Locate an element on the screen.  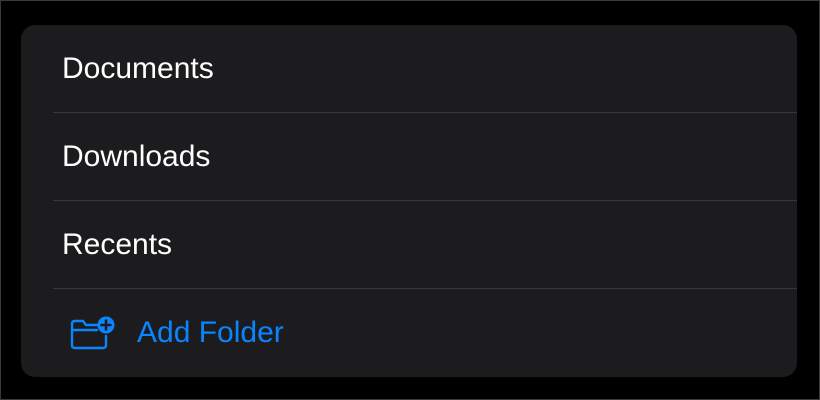
folder-badge-plus-icon is located at coordinates (92, 333).